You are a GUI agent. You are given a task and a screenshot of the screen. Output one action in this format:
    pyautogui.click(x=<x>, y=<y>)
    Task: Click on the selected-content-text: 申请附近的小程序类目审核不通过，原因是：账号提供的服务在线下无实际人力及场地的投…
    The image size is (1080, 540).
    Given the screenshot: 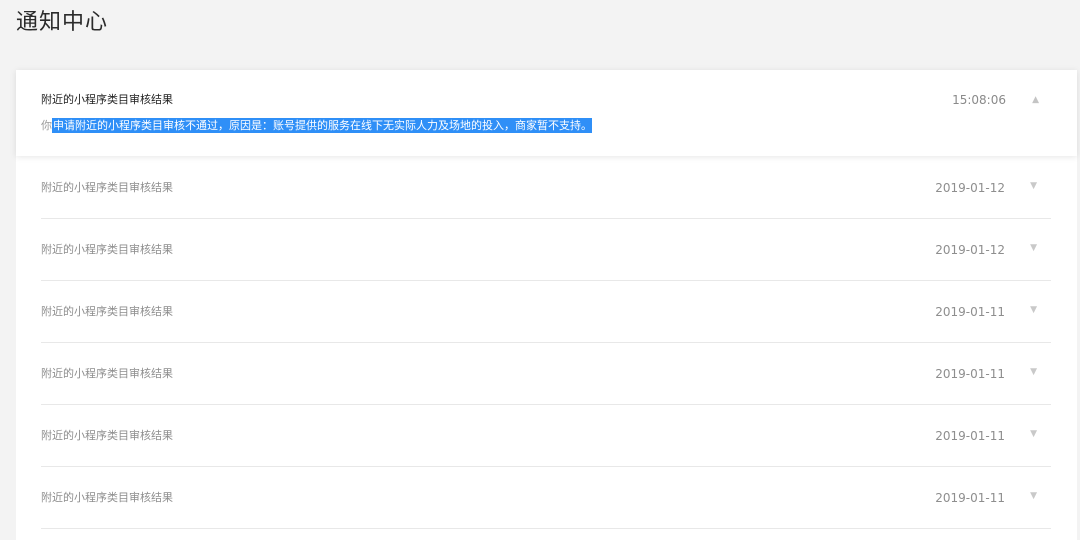 What is the action you would take?
    pyautogui.click(x=322, y=125)
    